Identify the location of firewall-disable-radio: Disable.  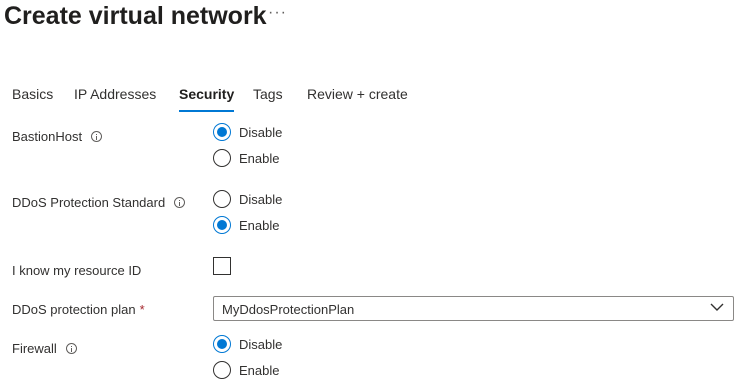
(247, 344).